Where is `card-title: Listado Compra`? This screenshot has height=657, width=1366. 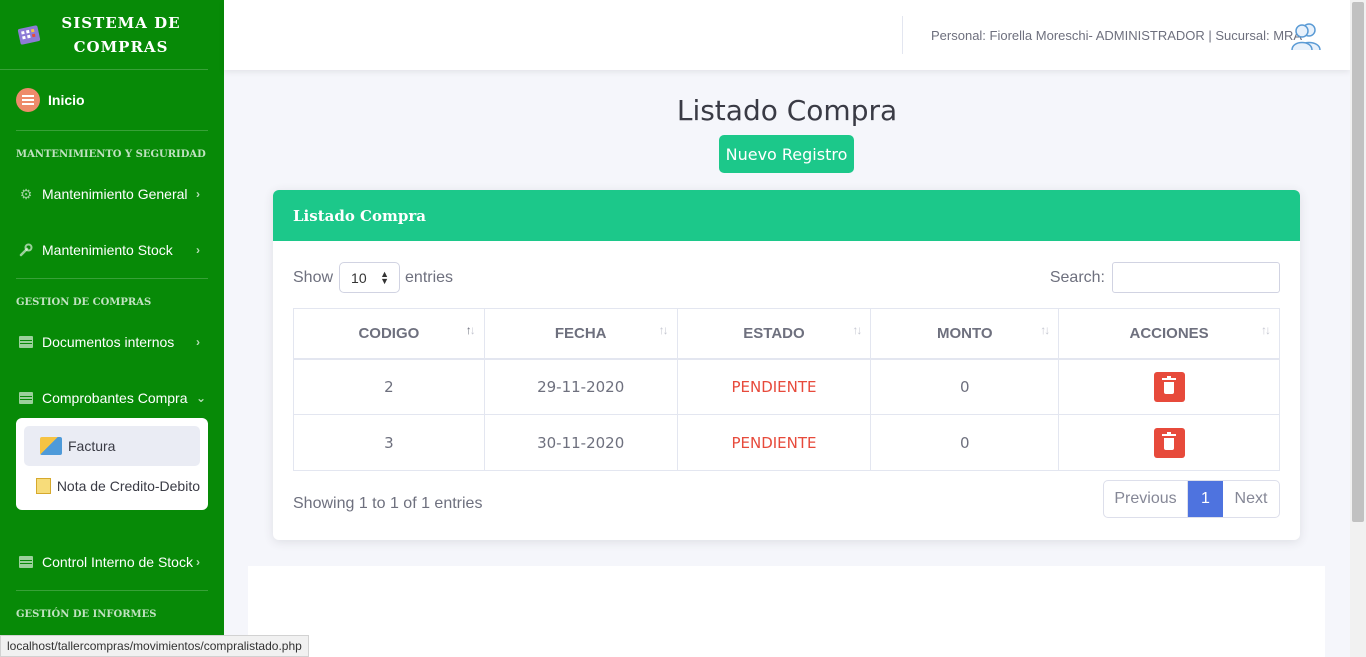 card-title: Listado Compra is located at coordinates (786, 215).